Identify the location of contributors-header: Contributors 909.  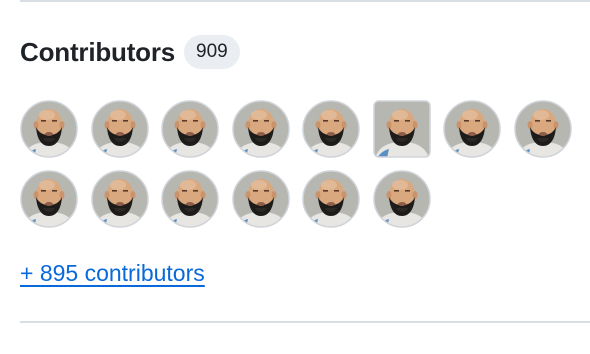
(130, 52).